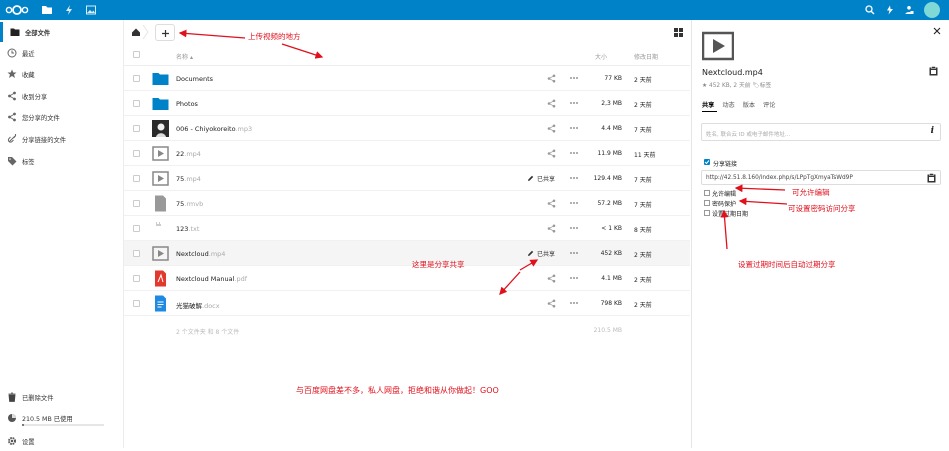 This screenshot has width=949, height=451. What do you see at coordinates (937, 31) in the screenshot?
I see `close-icon` at bounding box center [937, 31].